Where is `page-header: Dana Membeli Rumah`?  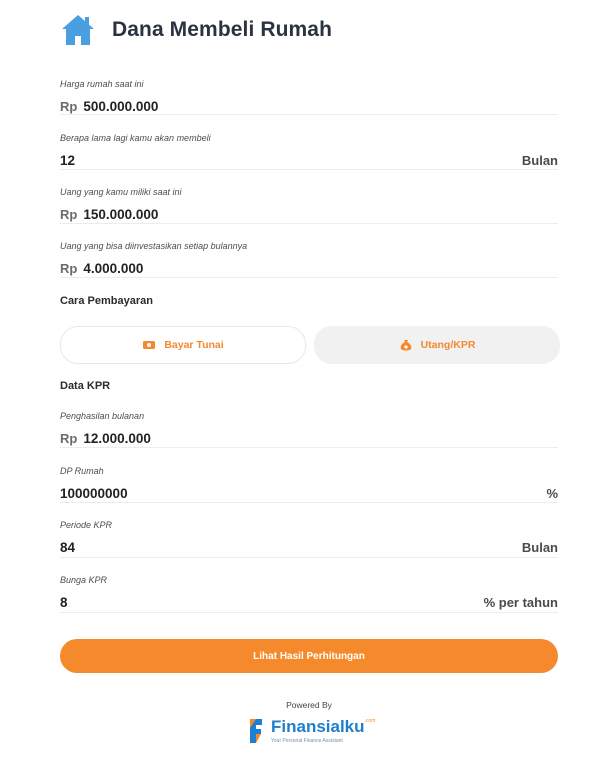
page-header: Dana Membeli Rumah is located at coordinates (196, 30).